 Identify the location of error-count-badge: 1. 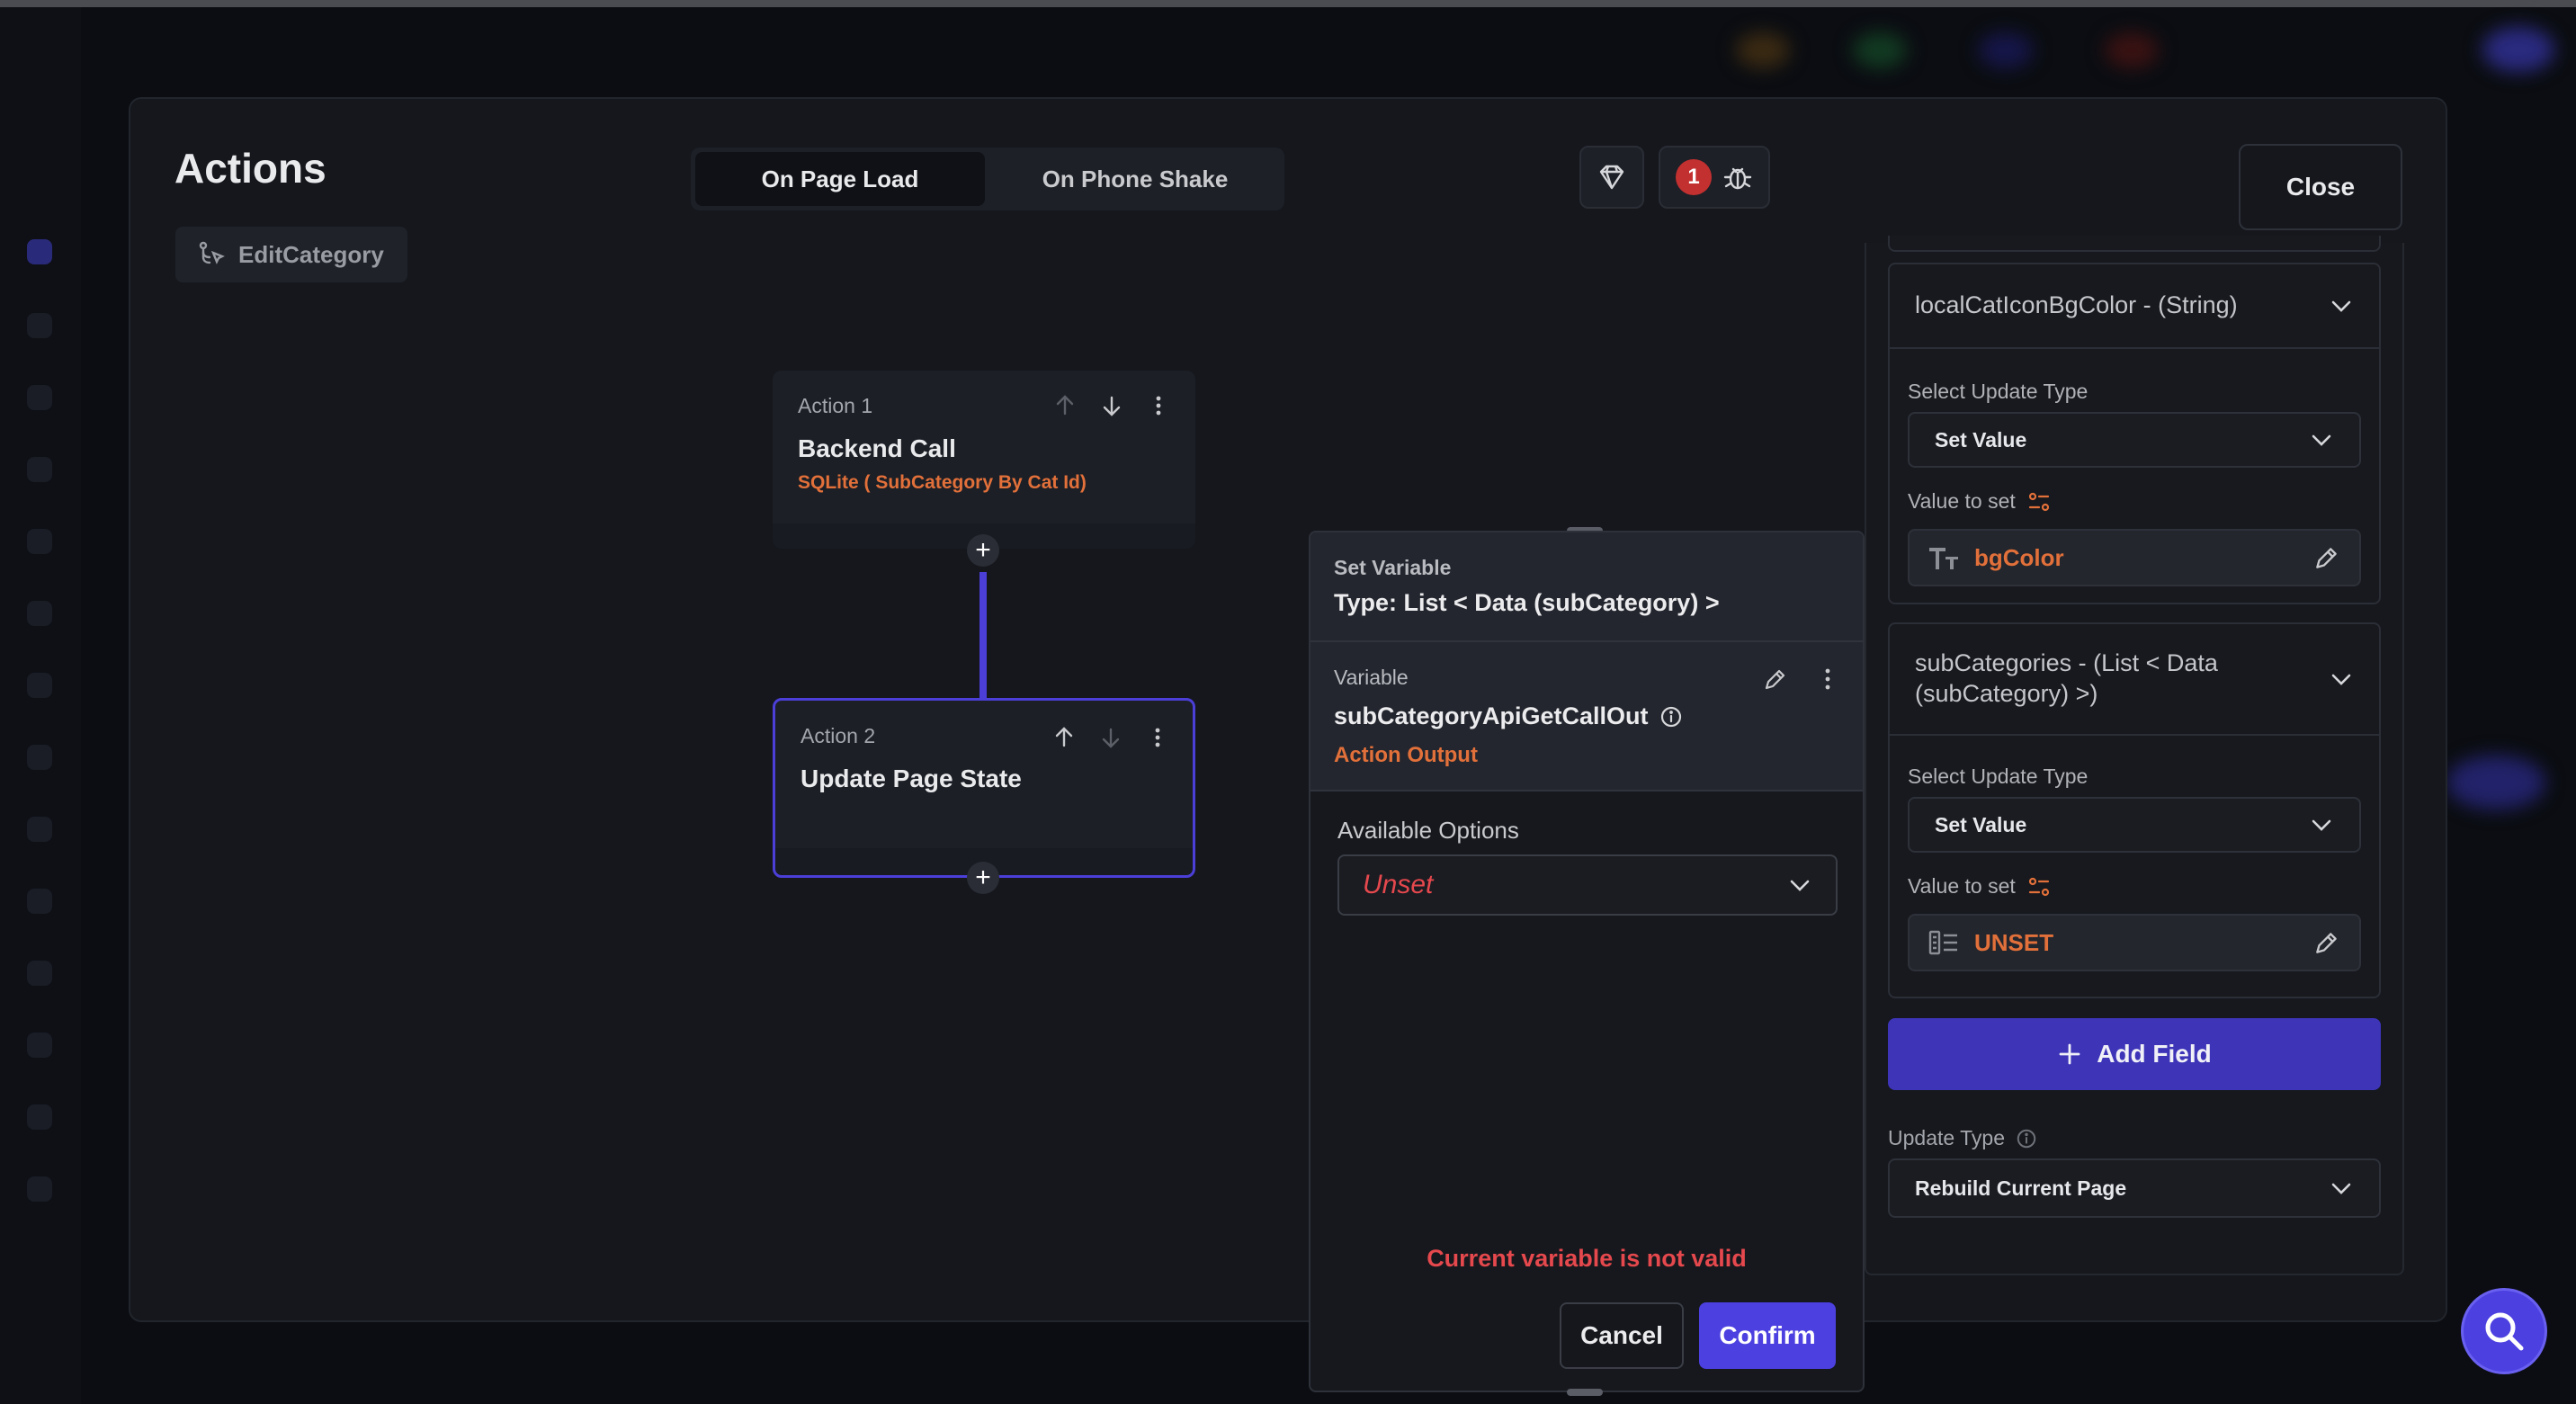
(1694, 177).